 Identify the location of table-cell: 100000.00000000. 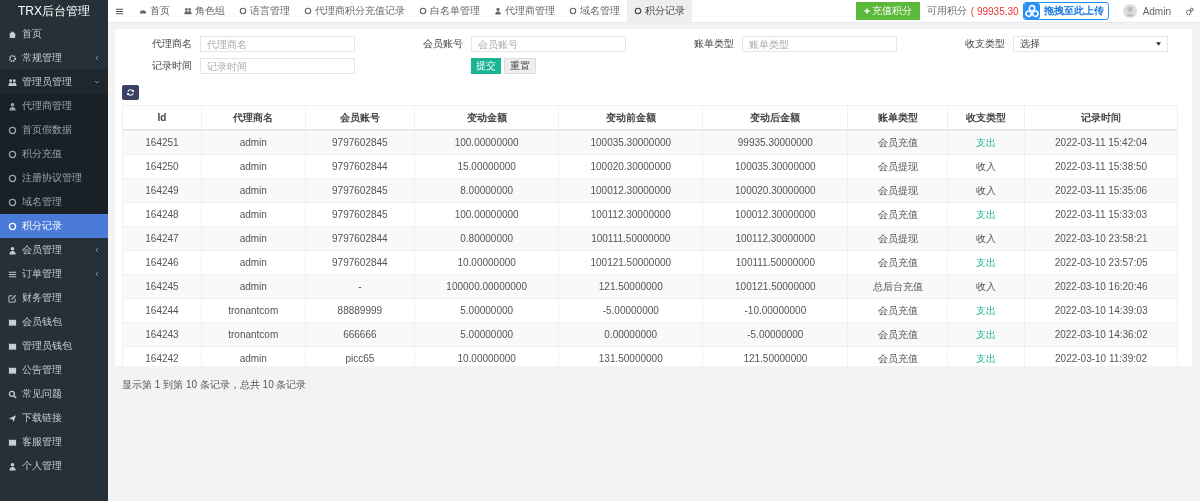
(486, 286).